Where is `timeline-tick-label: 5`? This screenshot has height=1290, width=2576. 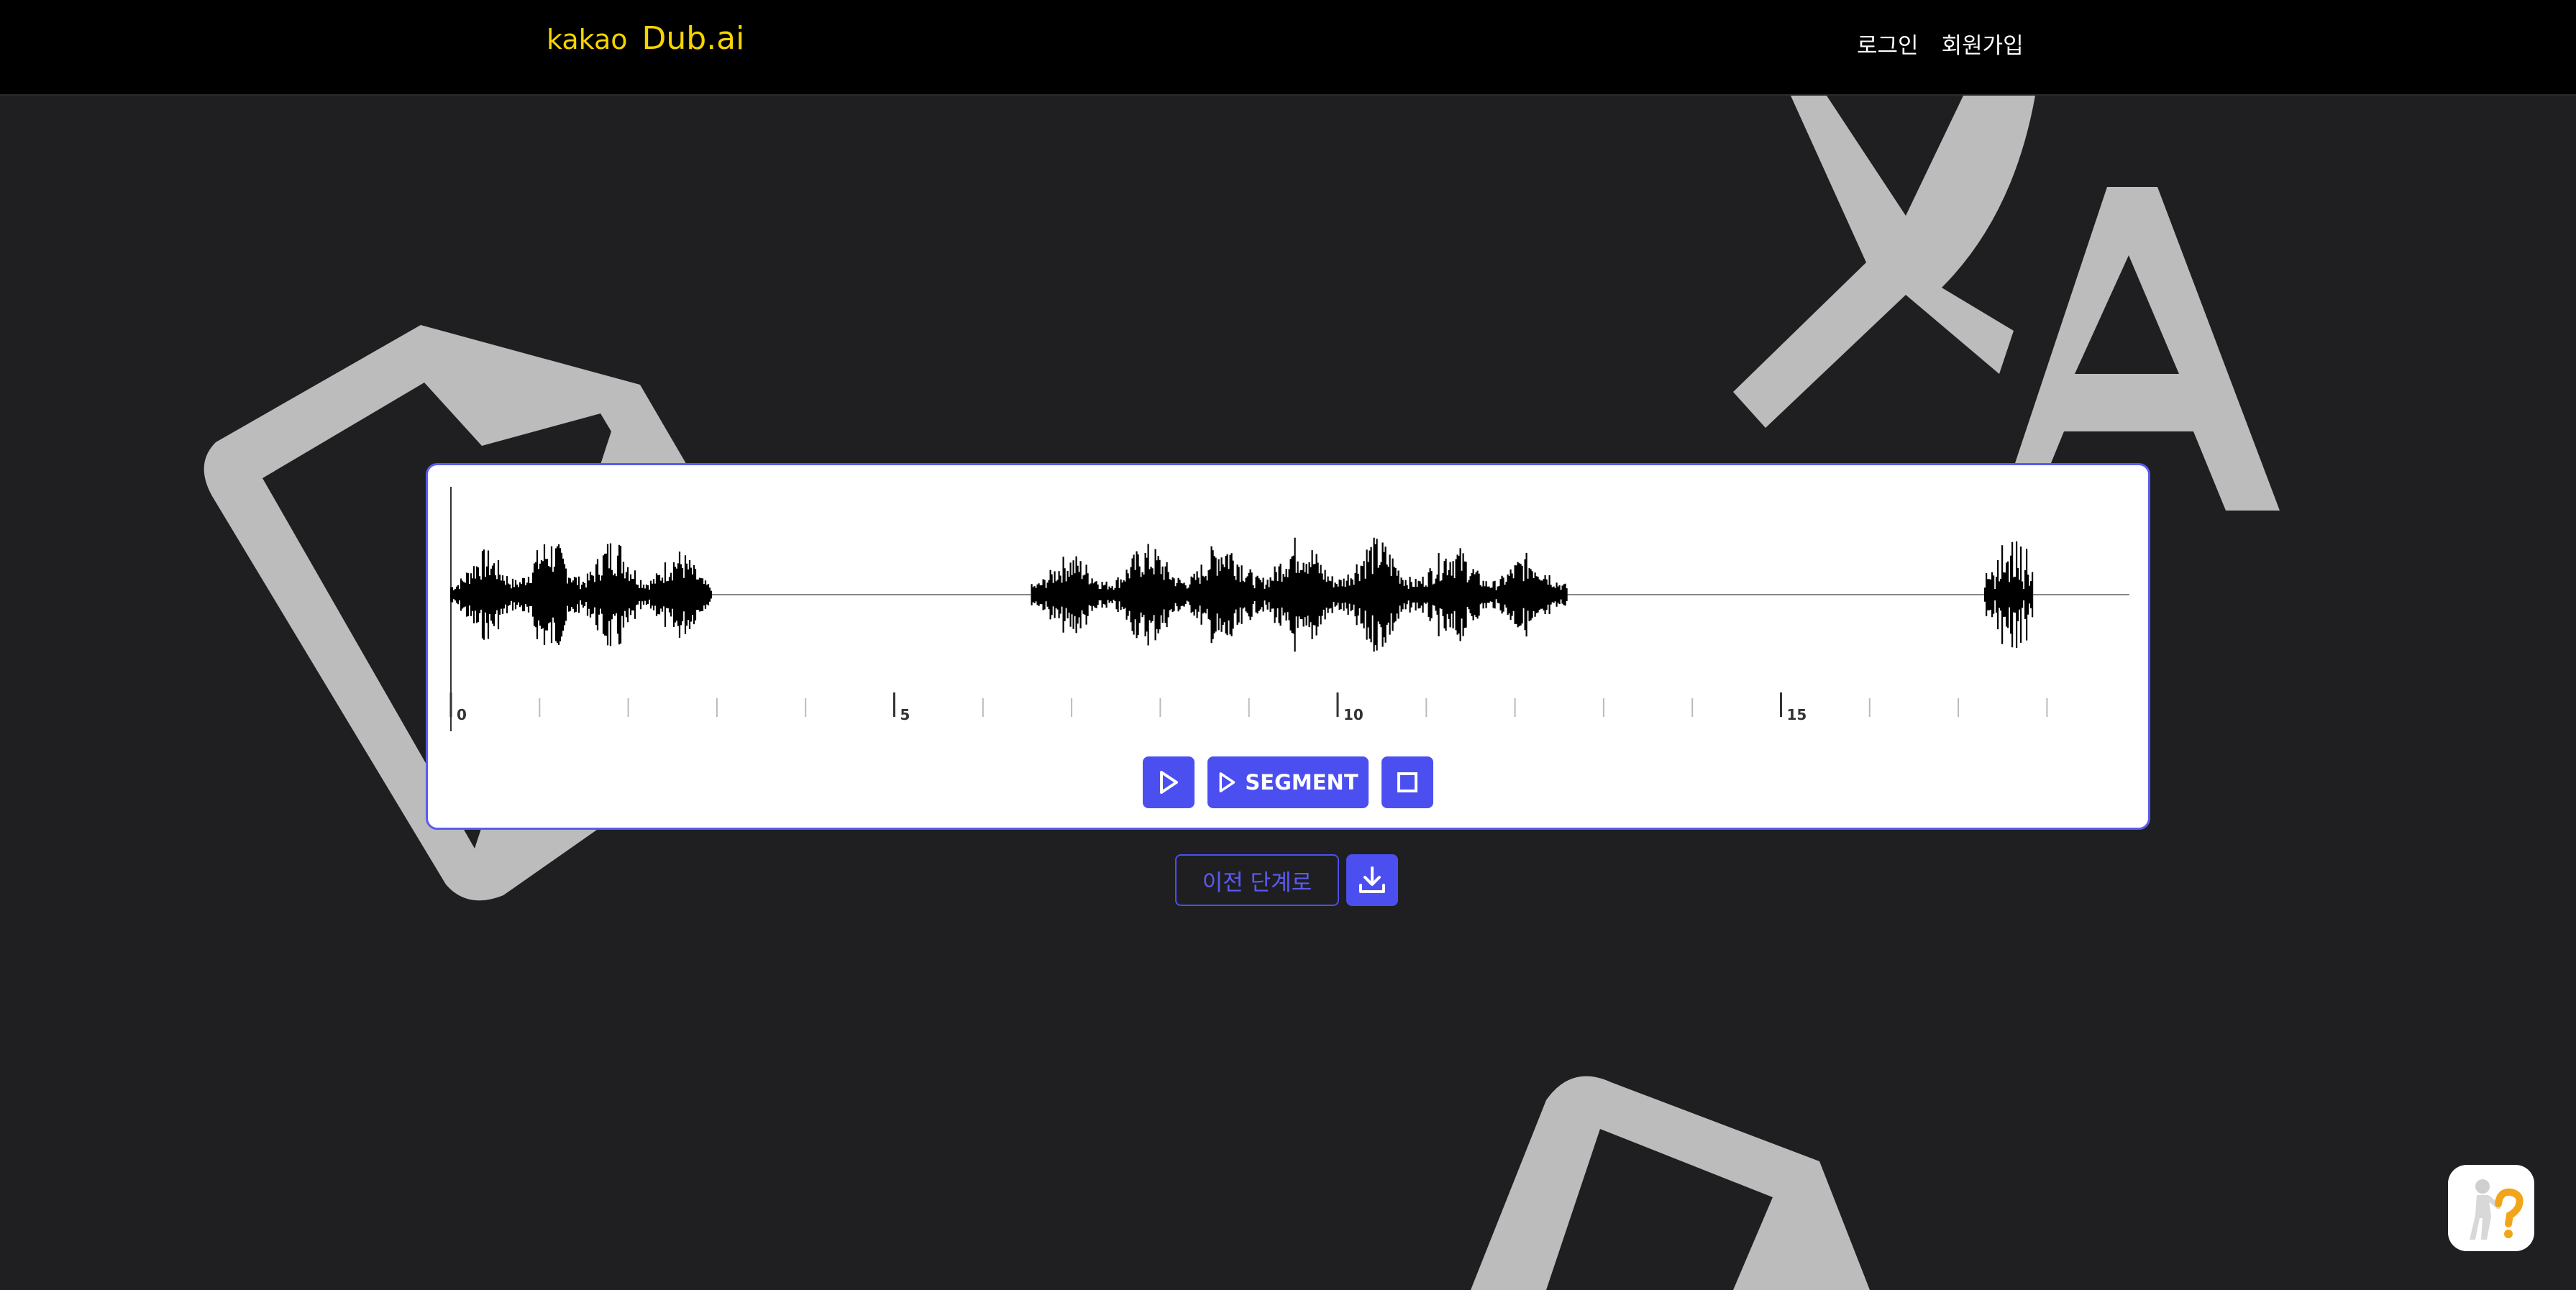
timeline-tick-label: 5 is located at coordinates (905, 714).